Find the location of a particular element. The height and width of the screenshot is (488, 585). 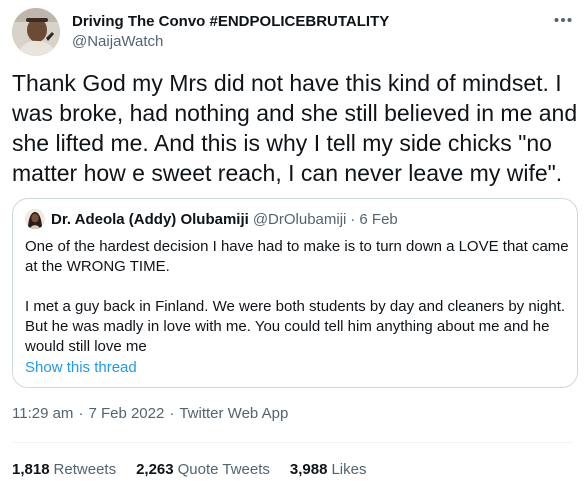

author-handle: @NaijaWatch is located at coordinates (230, 42).